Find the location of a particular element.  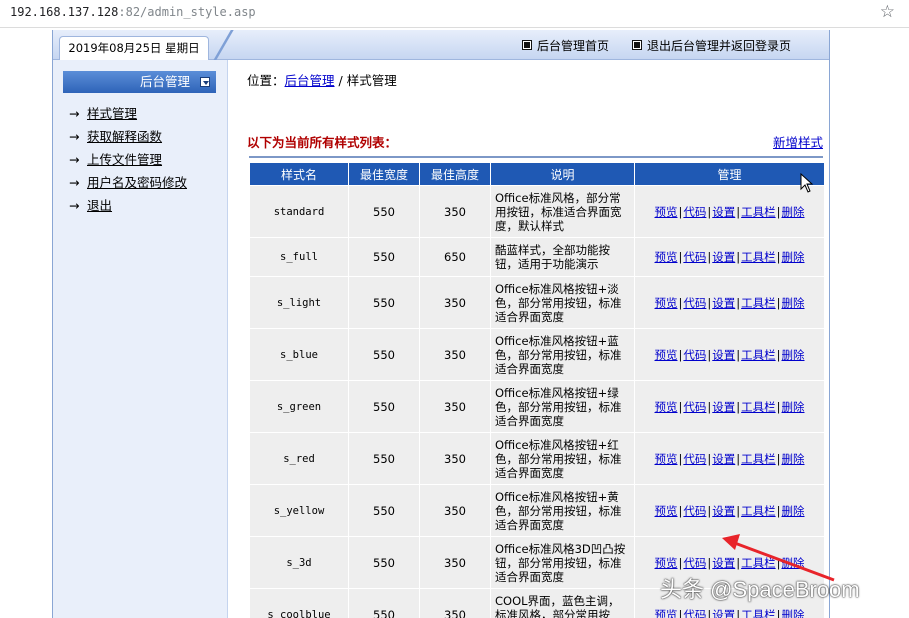

best-height-cell: 650 is located at coordinates (455, 257).